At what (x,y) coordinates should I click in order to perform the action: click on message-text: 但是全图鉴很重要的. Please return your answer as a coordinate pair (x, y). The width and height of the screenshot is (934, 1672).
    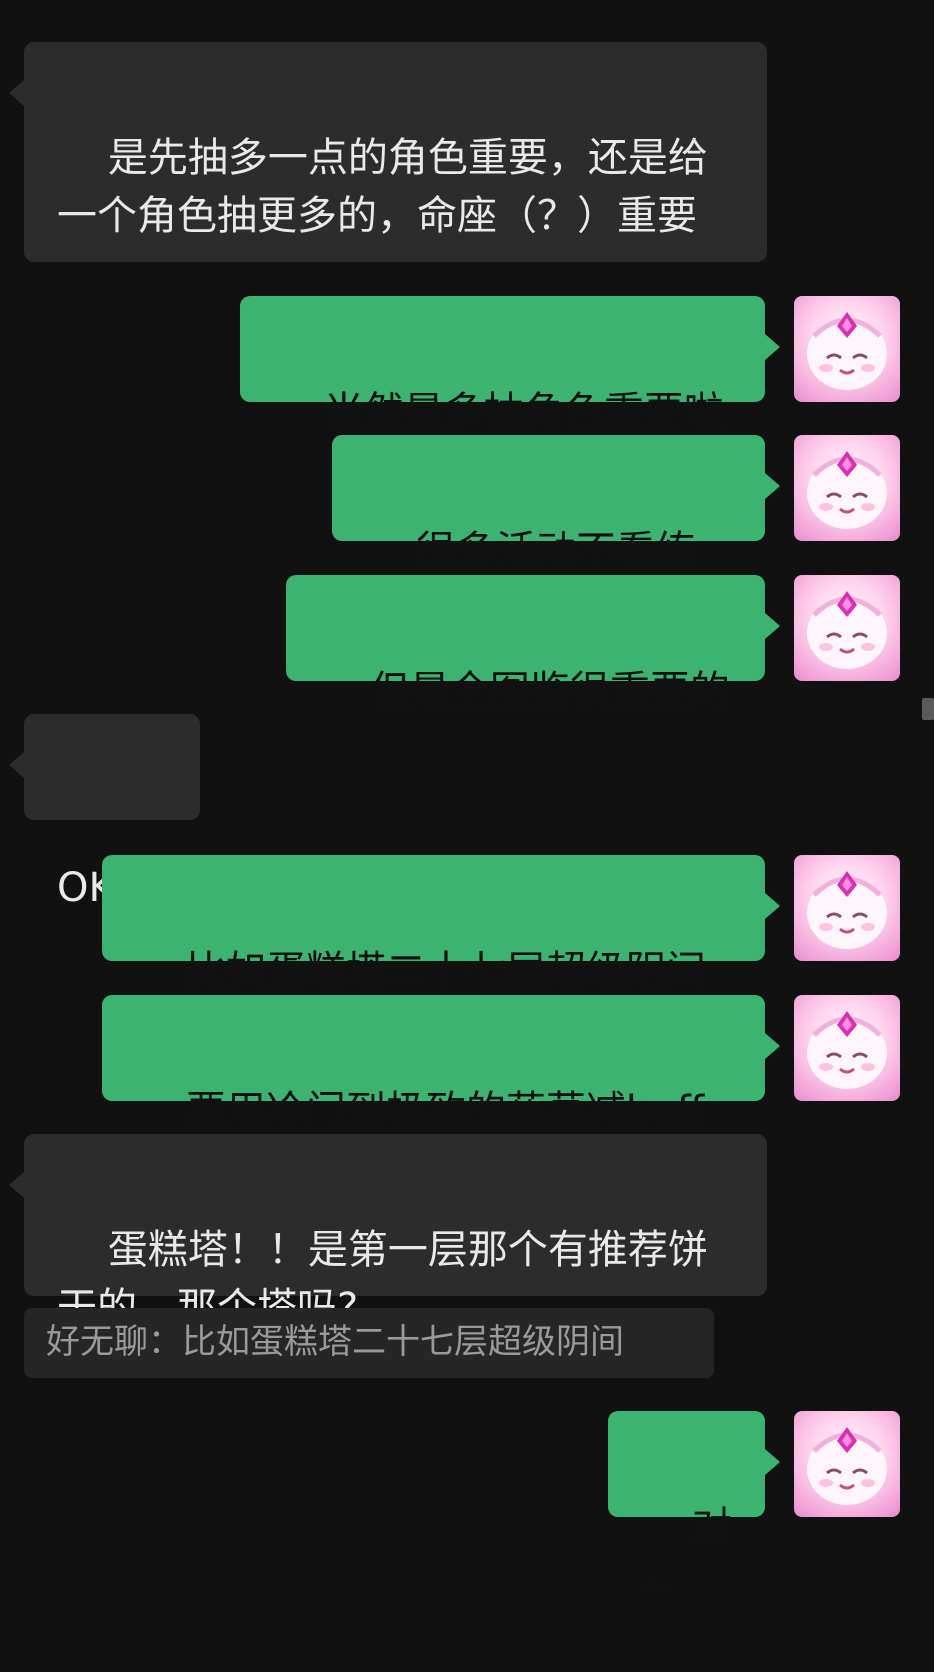
    Looking at the image, I should click on (549, 691).